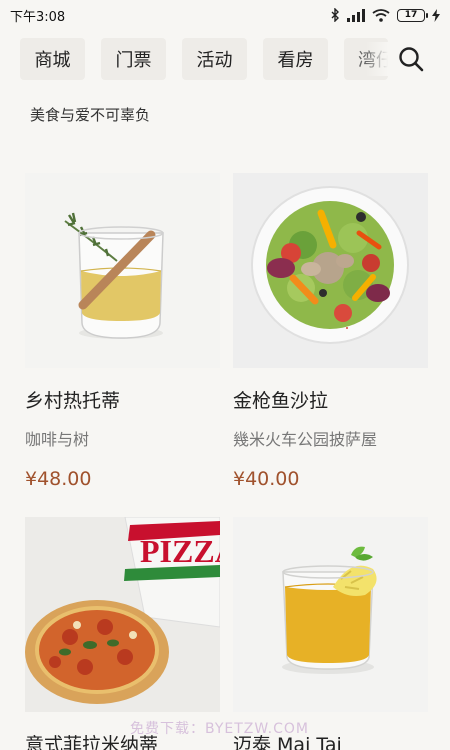 The height and width of the screenshot is (750, 450). What do you see at coordinates (219, 729) in the screenshot?
I see `watermark-text: 免费下载：BYETZW.COM` at bounding box center [219, 729].